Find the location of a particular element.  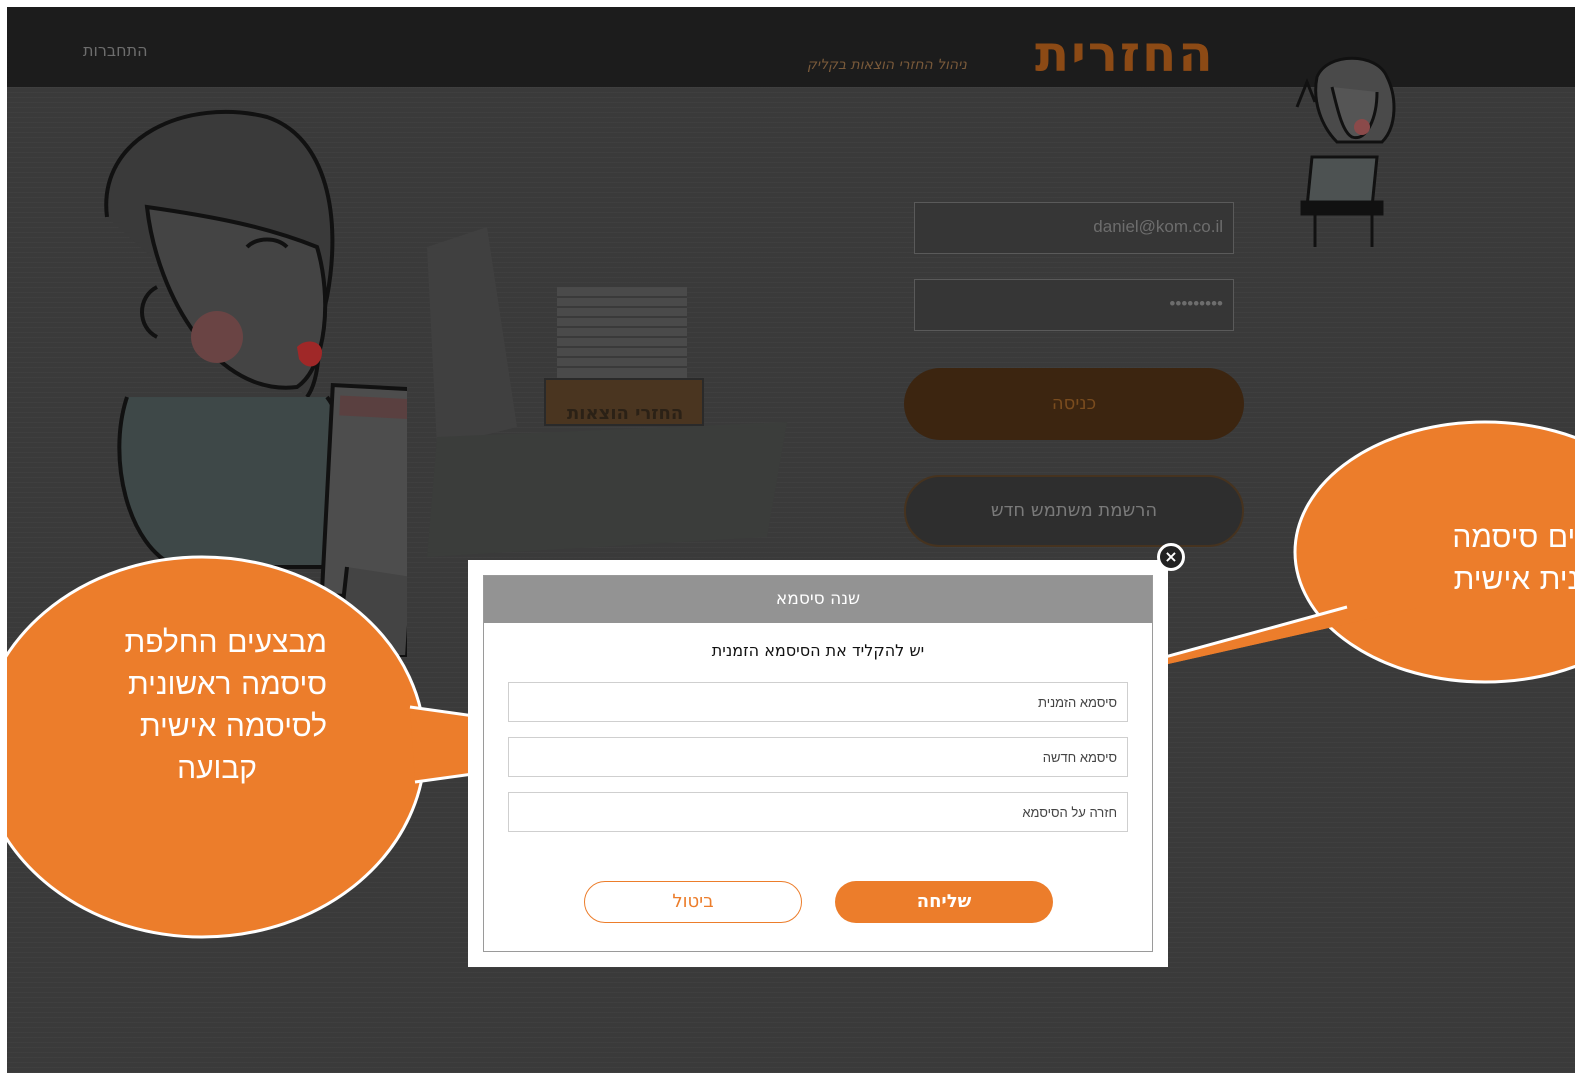

callout-left-line: מבצעים החלפת is located at coordinates (225, 642).